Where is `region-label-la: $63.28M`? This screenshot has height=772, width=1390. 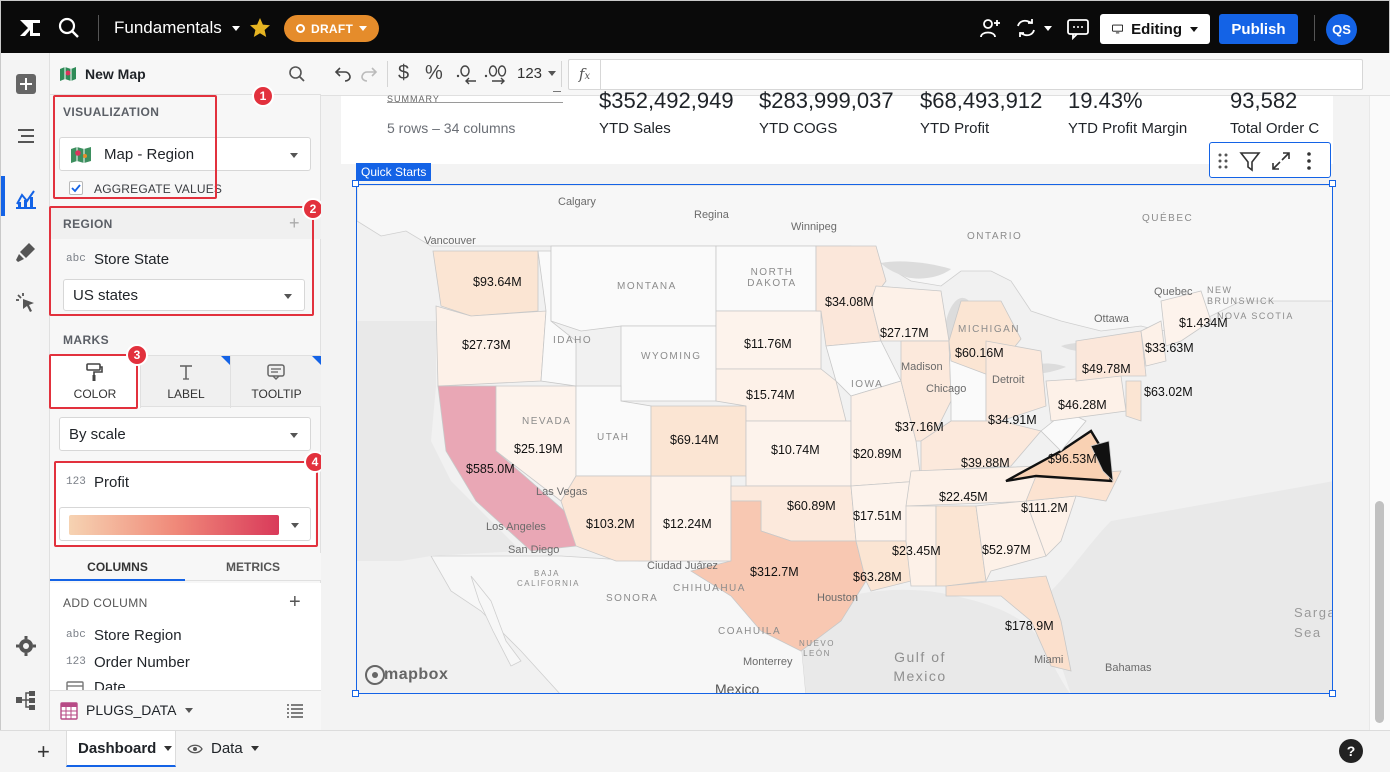 region-label-la: $63.28M is located at coordinates (877, 577).